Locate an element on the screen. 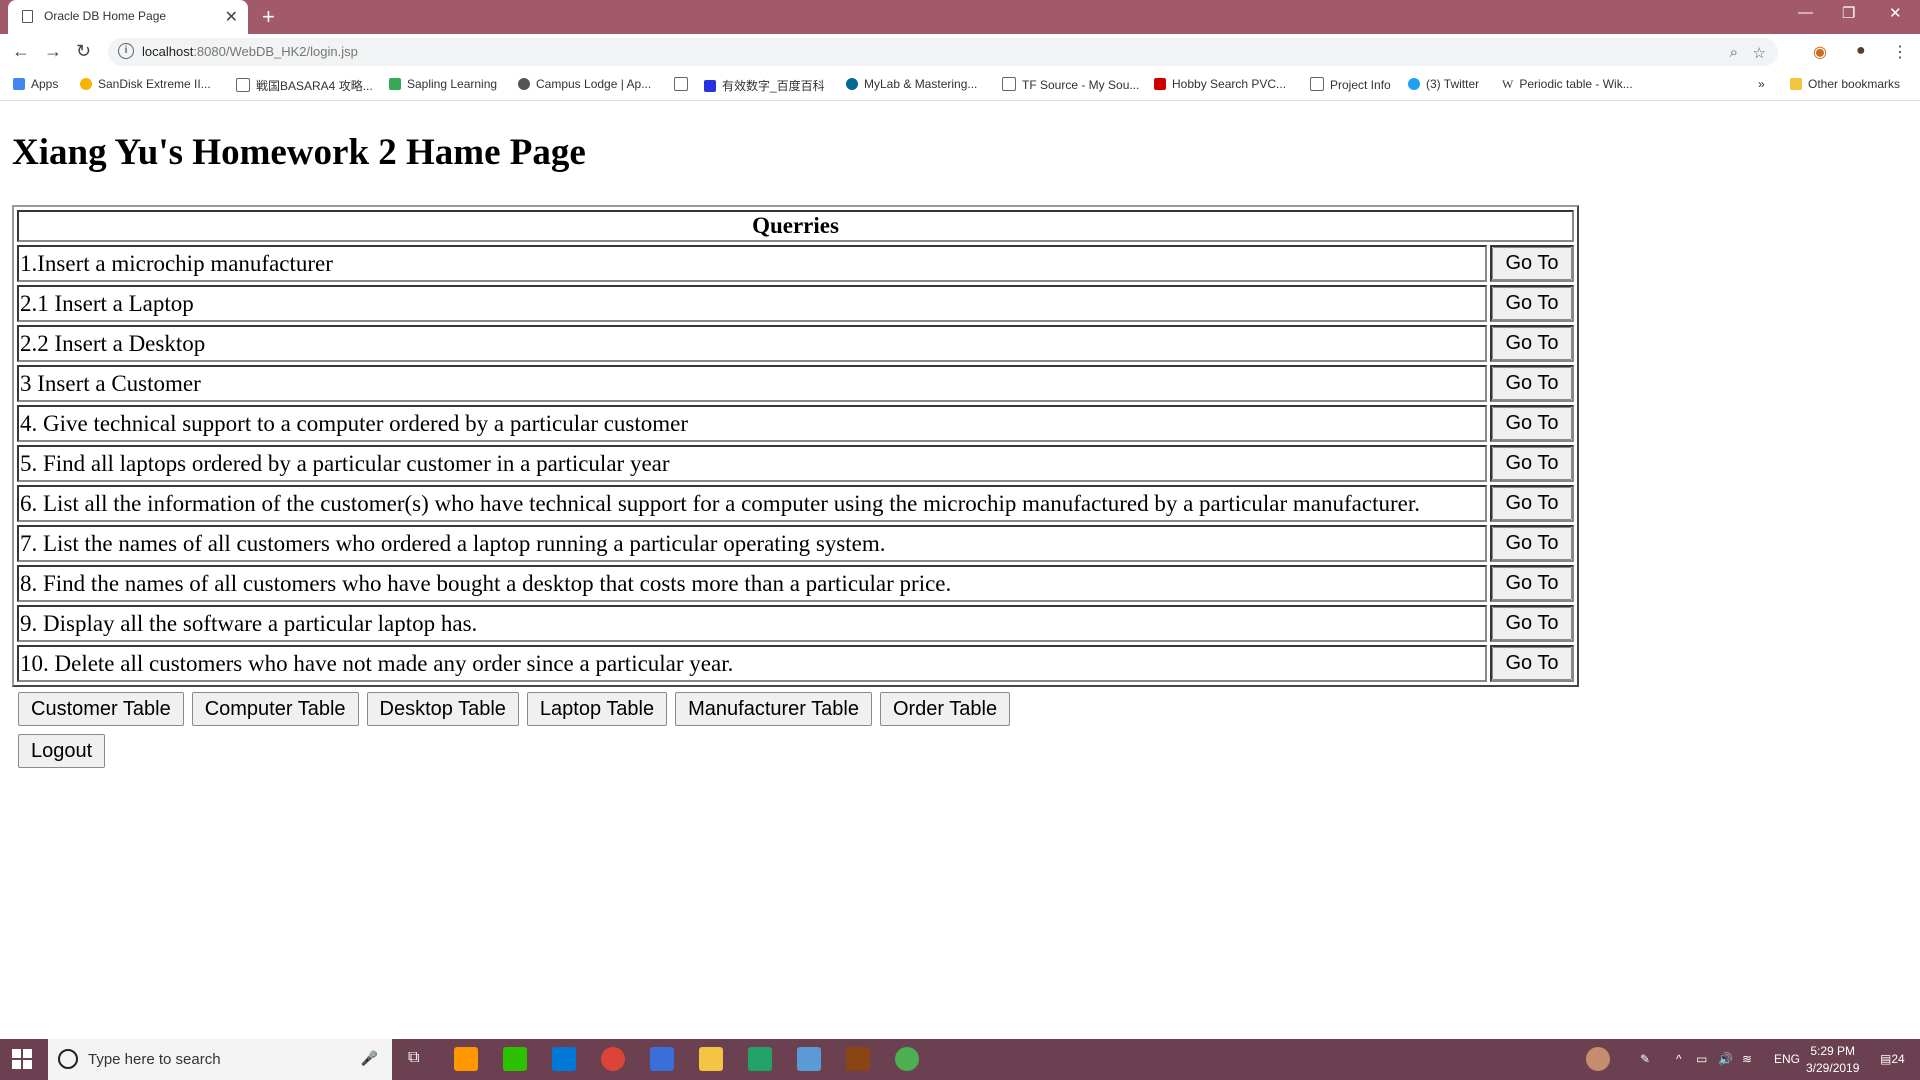 The width and height of the screenshot is (1920, 1080). info-icon: i is located at coordinates (126, 51).